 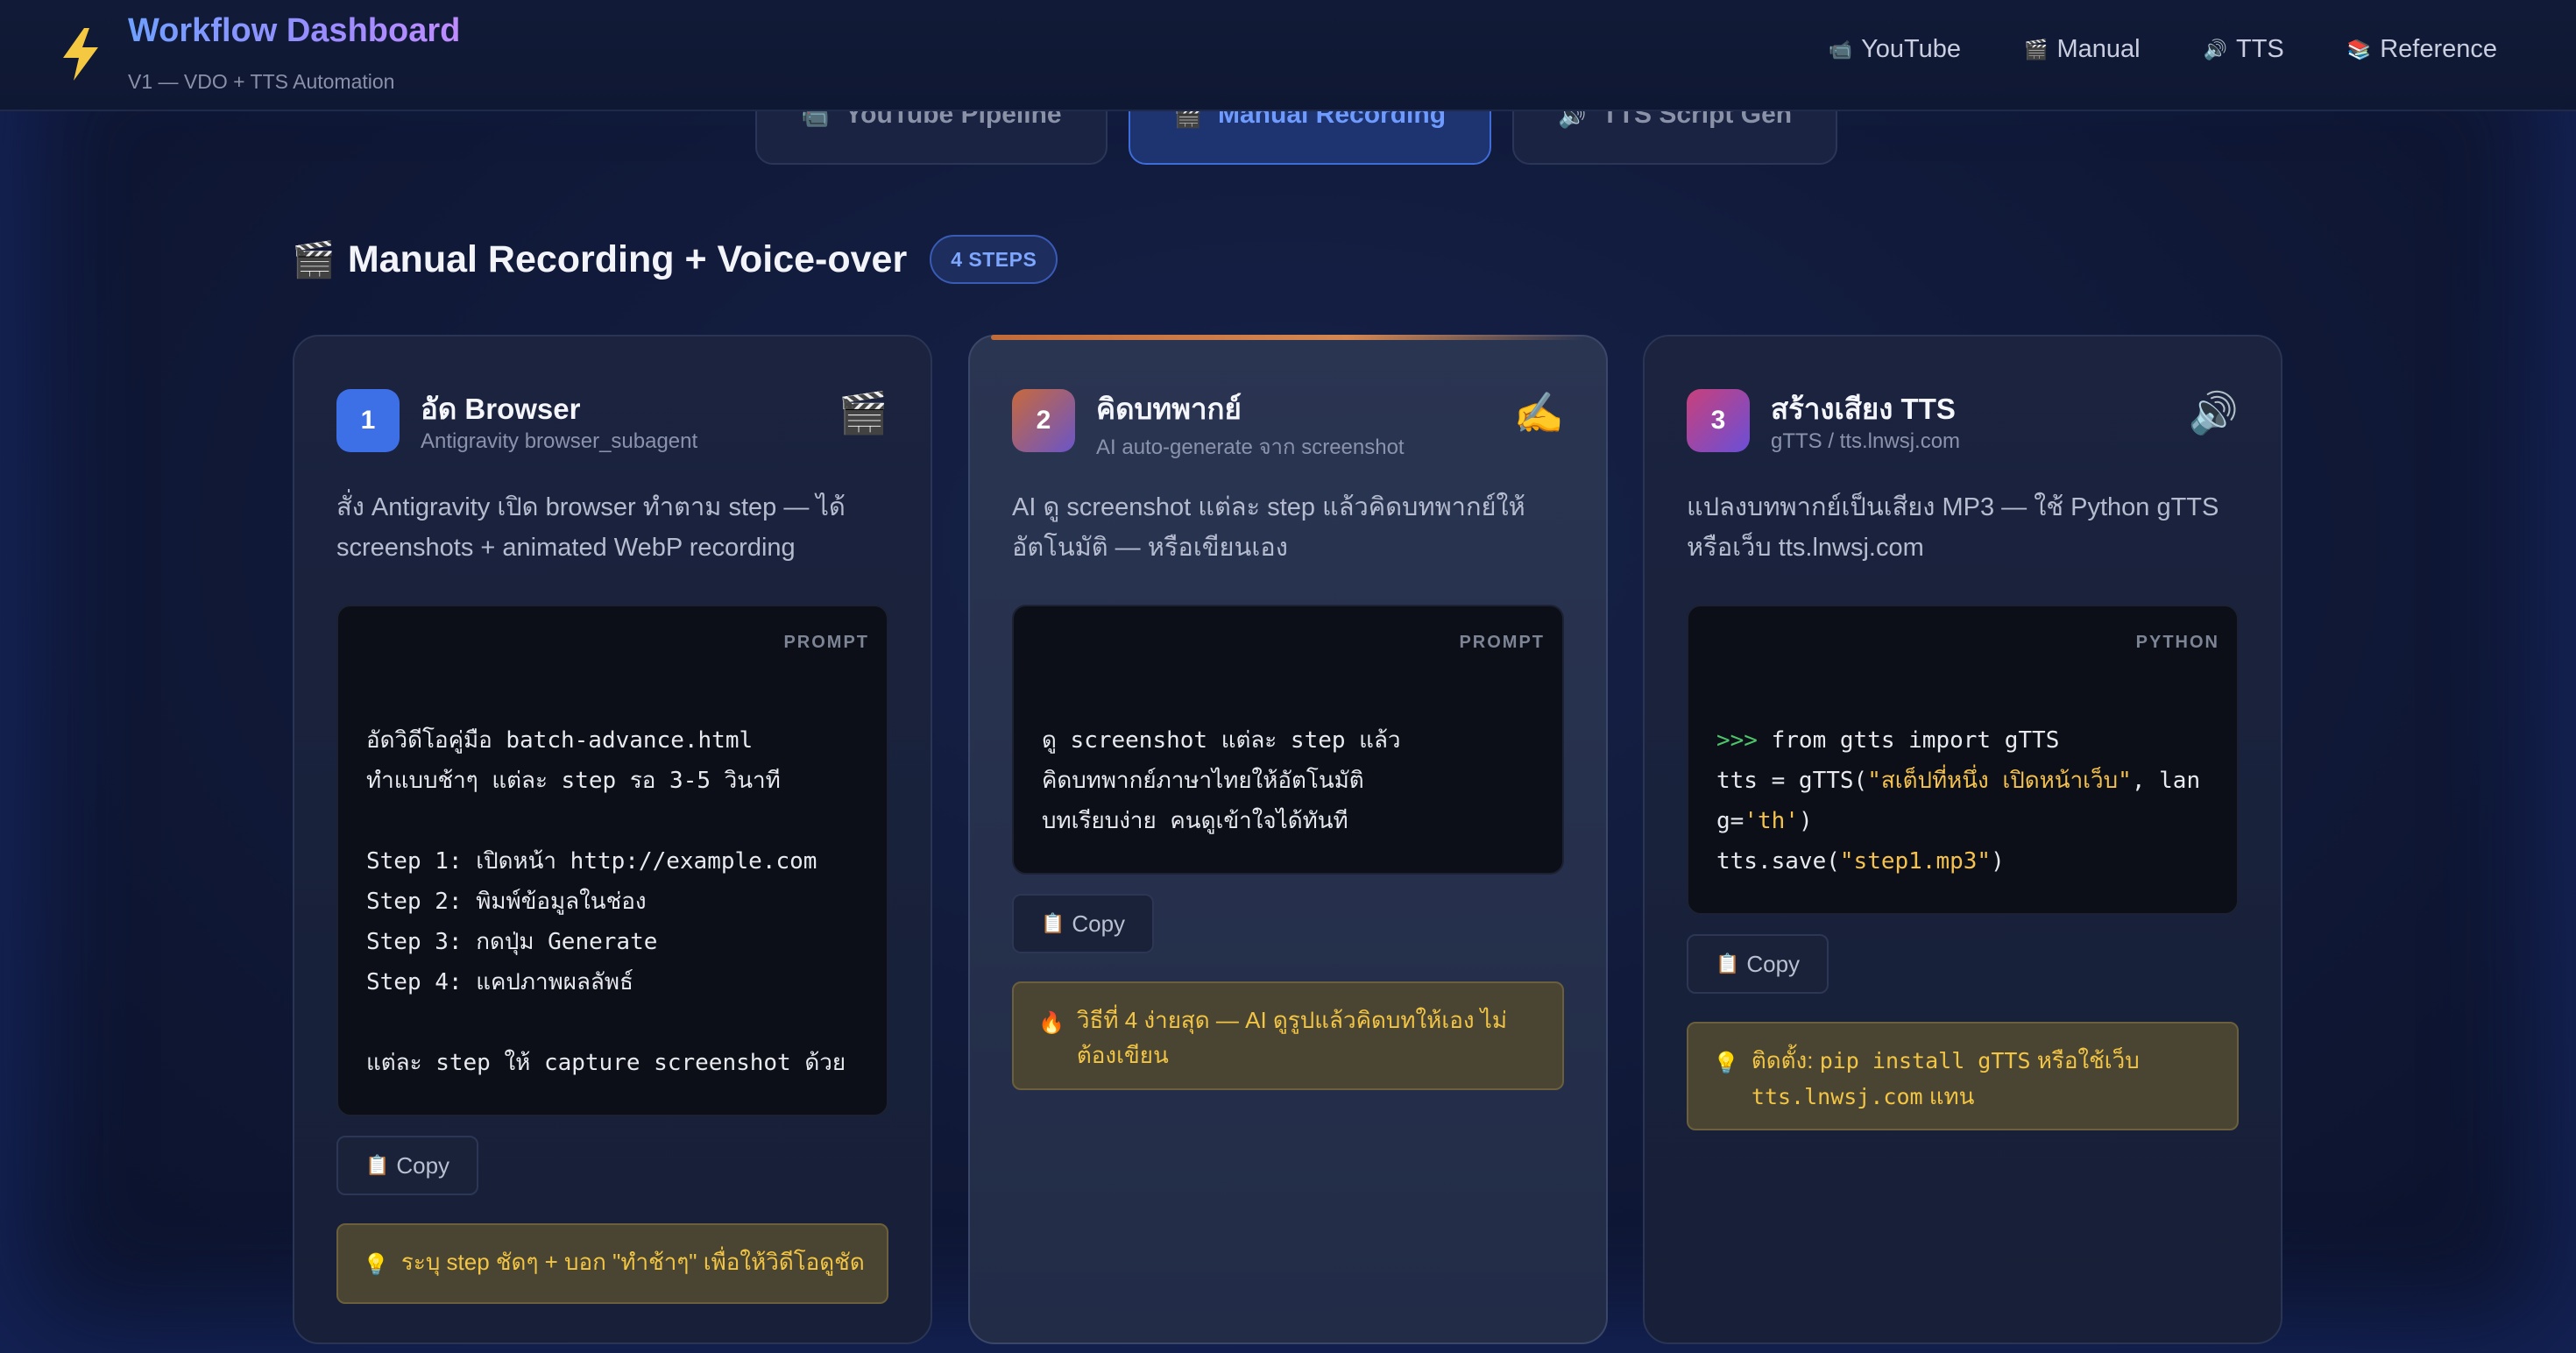 What do you see at coordinates (1792, 781) in the screenshot?
I see `code-text: tts = gTTS(` at bounding box center [1792, 781].